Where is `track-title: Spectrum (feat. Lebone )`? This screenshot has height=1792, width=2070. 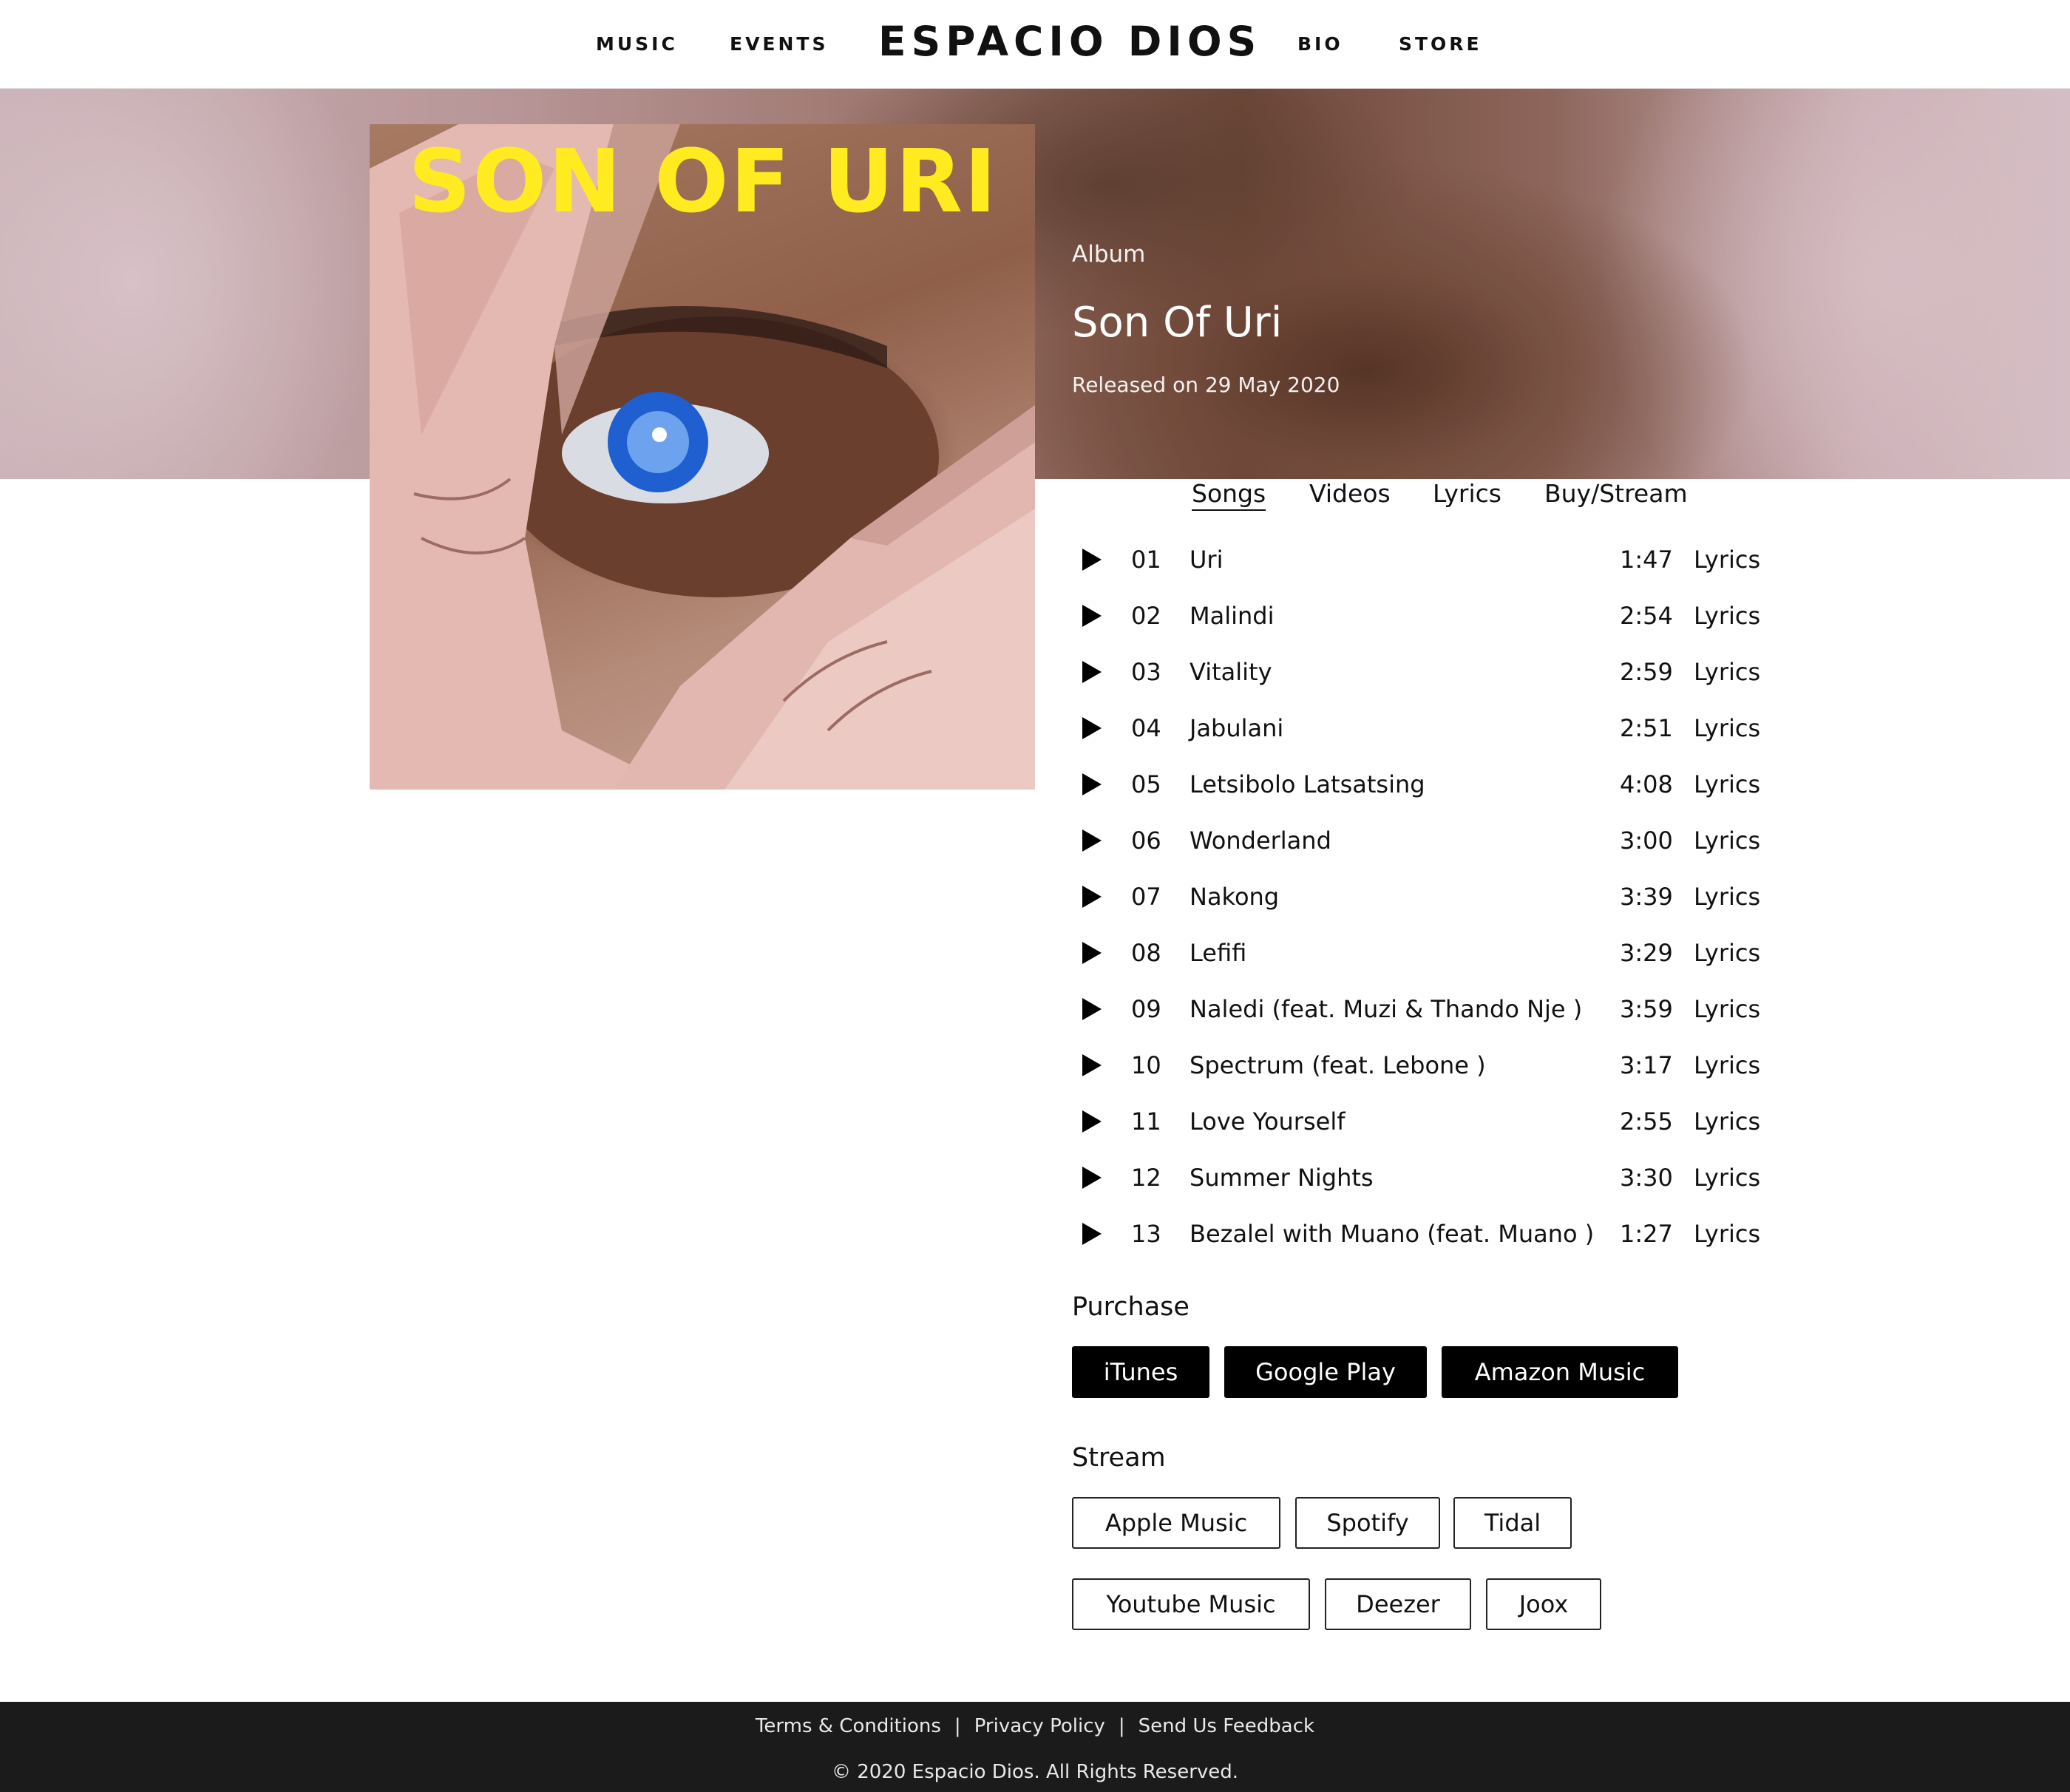
track-title: Spectrum (feat. Lebone ) is located at coordinates (1338, 1065).